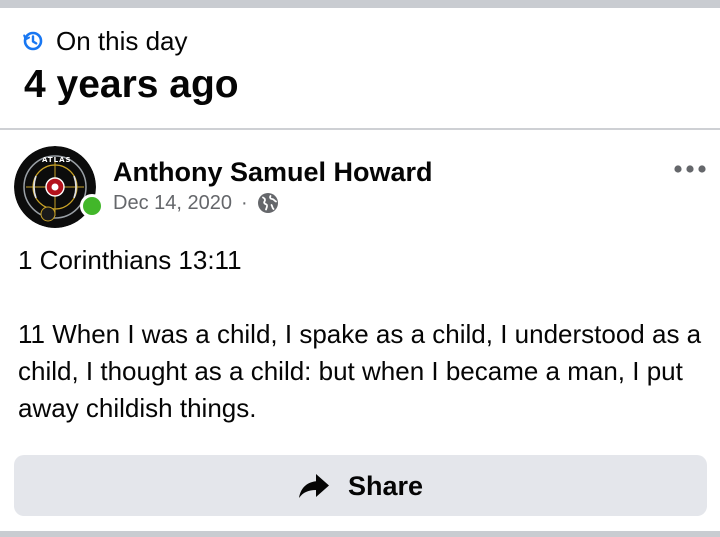 Image resolution: width=720 pixels, height=537 pixels. I want to click on memory-years-ago: 4 years ago, so click(131, 84).